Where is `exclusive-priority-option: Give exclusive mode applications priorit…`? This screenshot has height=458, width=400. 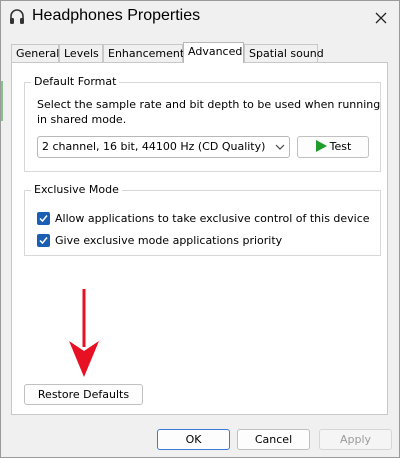
exclusive-priority-option: Give exclusive mode applications priorit… is located at coordinates (159, 240).